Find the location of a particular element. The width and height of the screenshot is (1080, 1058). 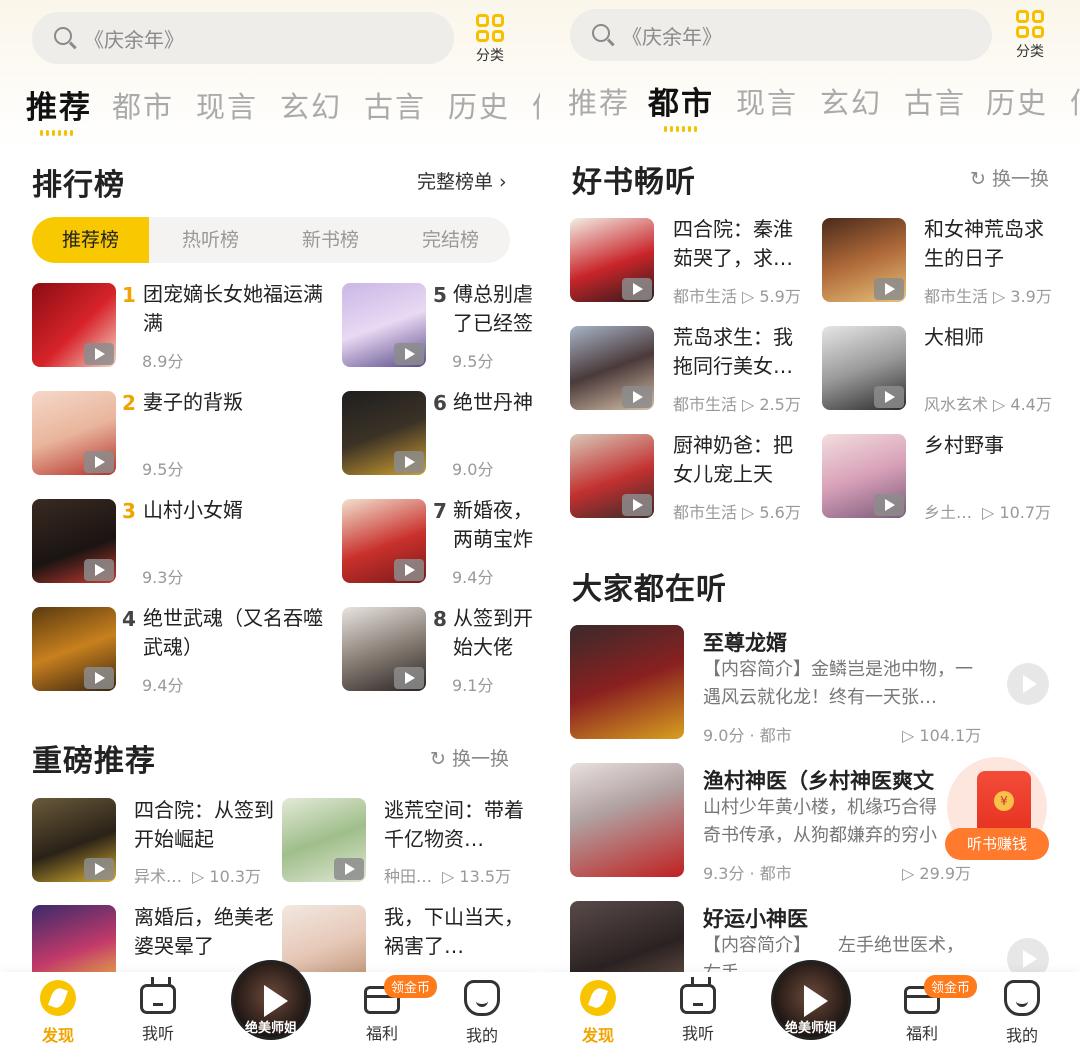

book-score: 9.4分 is located at coordinates (473, 577).